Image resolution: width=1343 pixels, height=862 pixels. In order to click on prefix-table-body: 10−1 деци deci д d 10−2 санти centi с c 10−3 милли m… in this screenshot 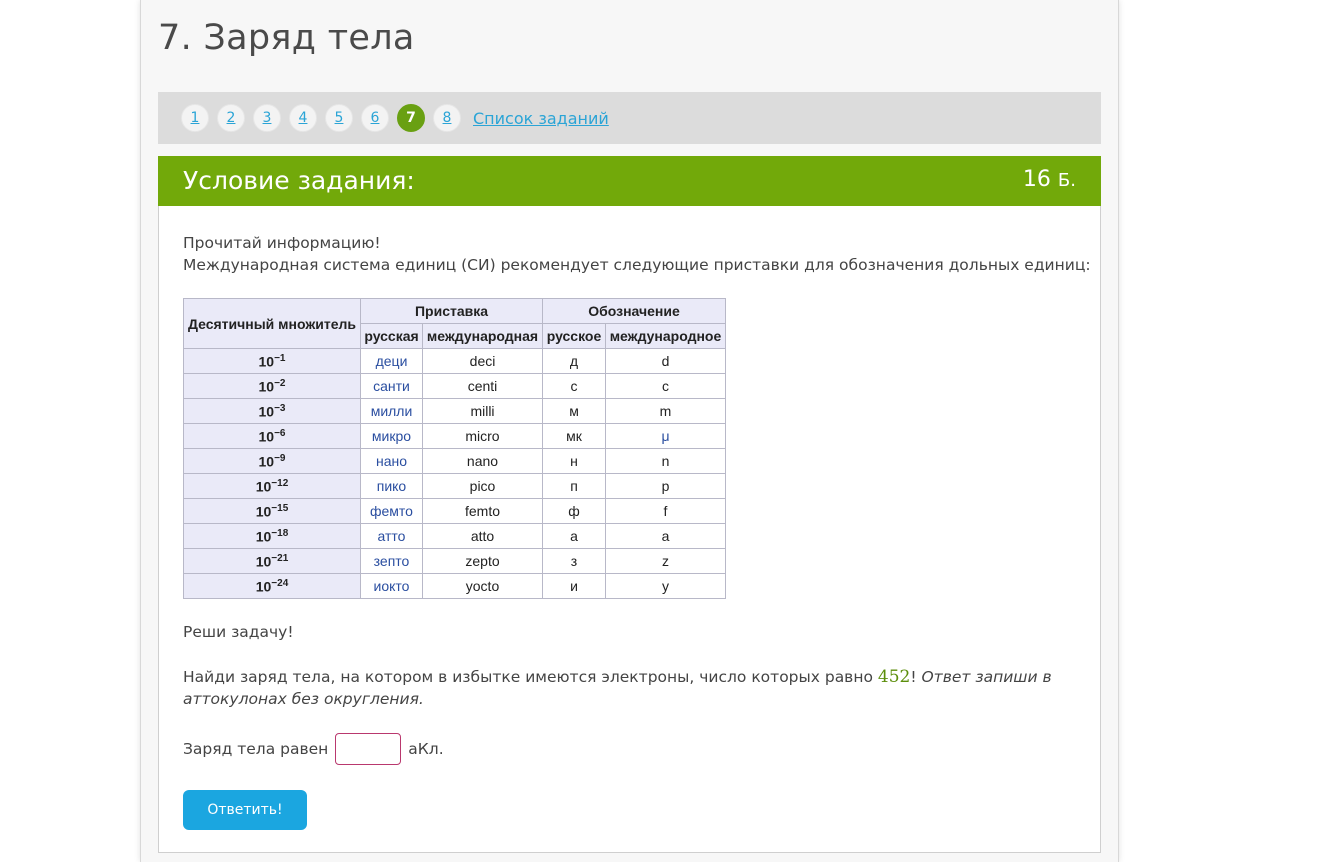, I will do `click(454, 473)`.